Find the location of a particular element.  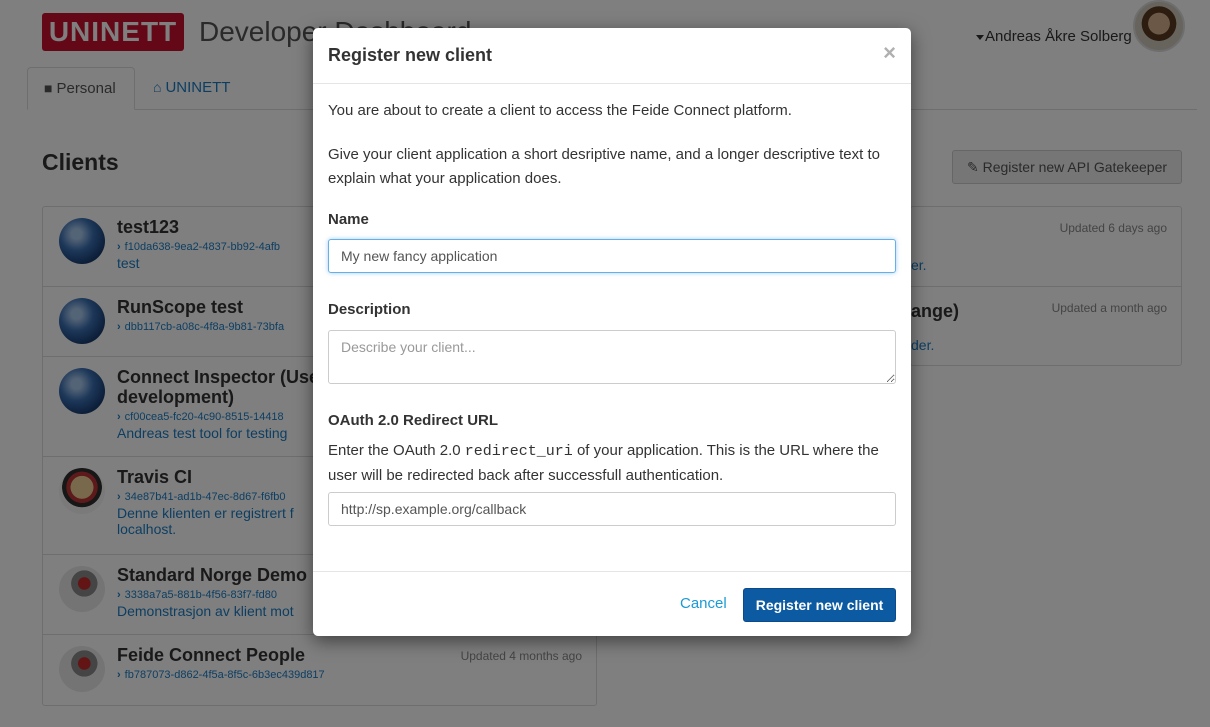

name-label: Name is located at coordinates (348, 219).